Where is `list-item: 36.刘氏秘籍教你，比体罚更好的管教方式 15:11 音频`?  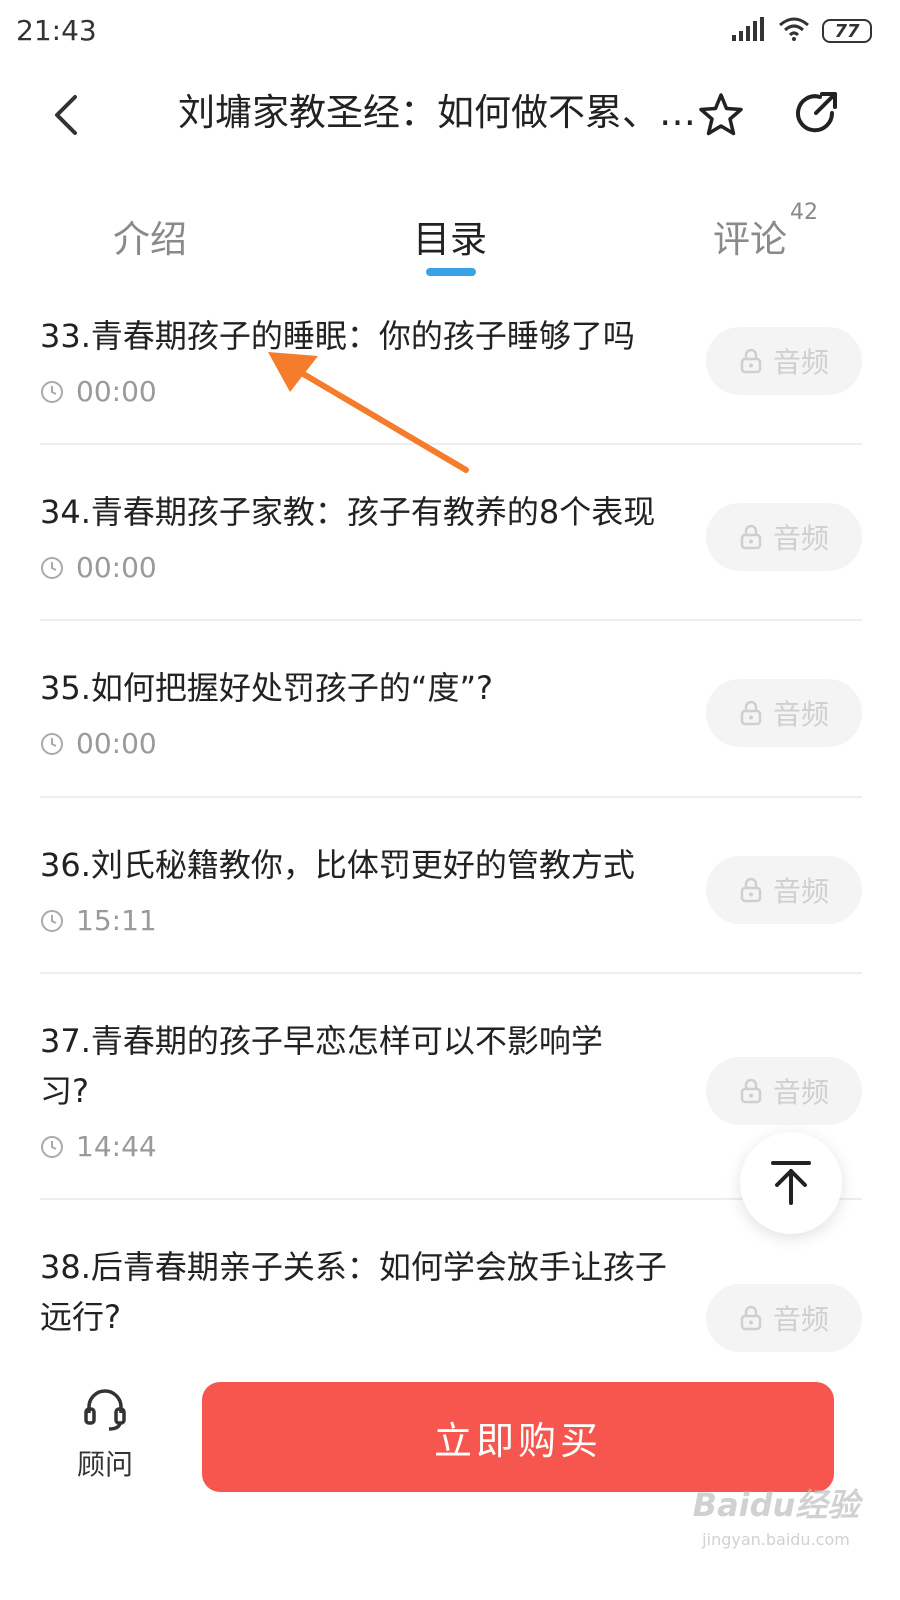 list-item: 36.刘氏秘籍教你，比体罚更好的管教方式 15:11 音频 is located at coordinates (451, 886).